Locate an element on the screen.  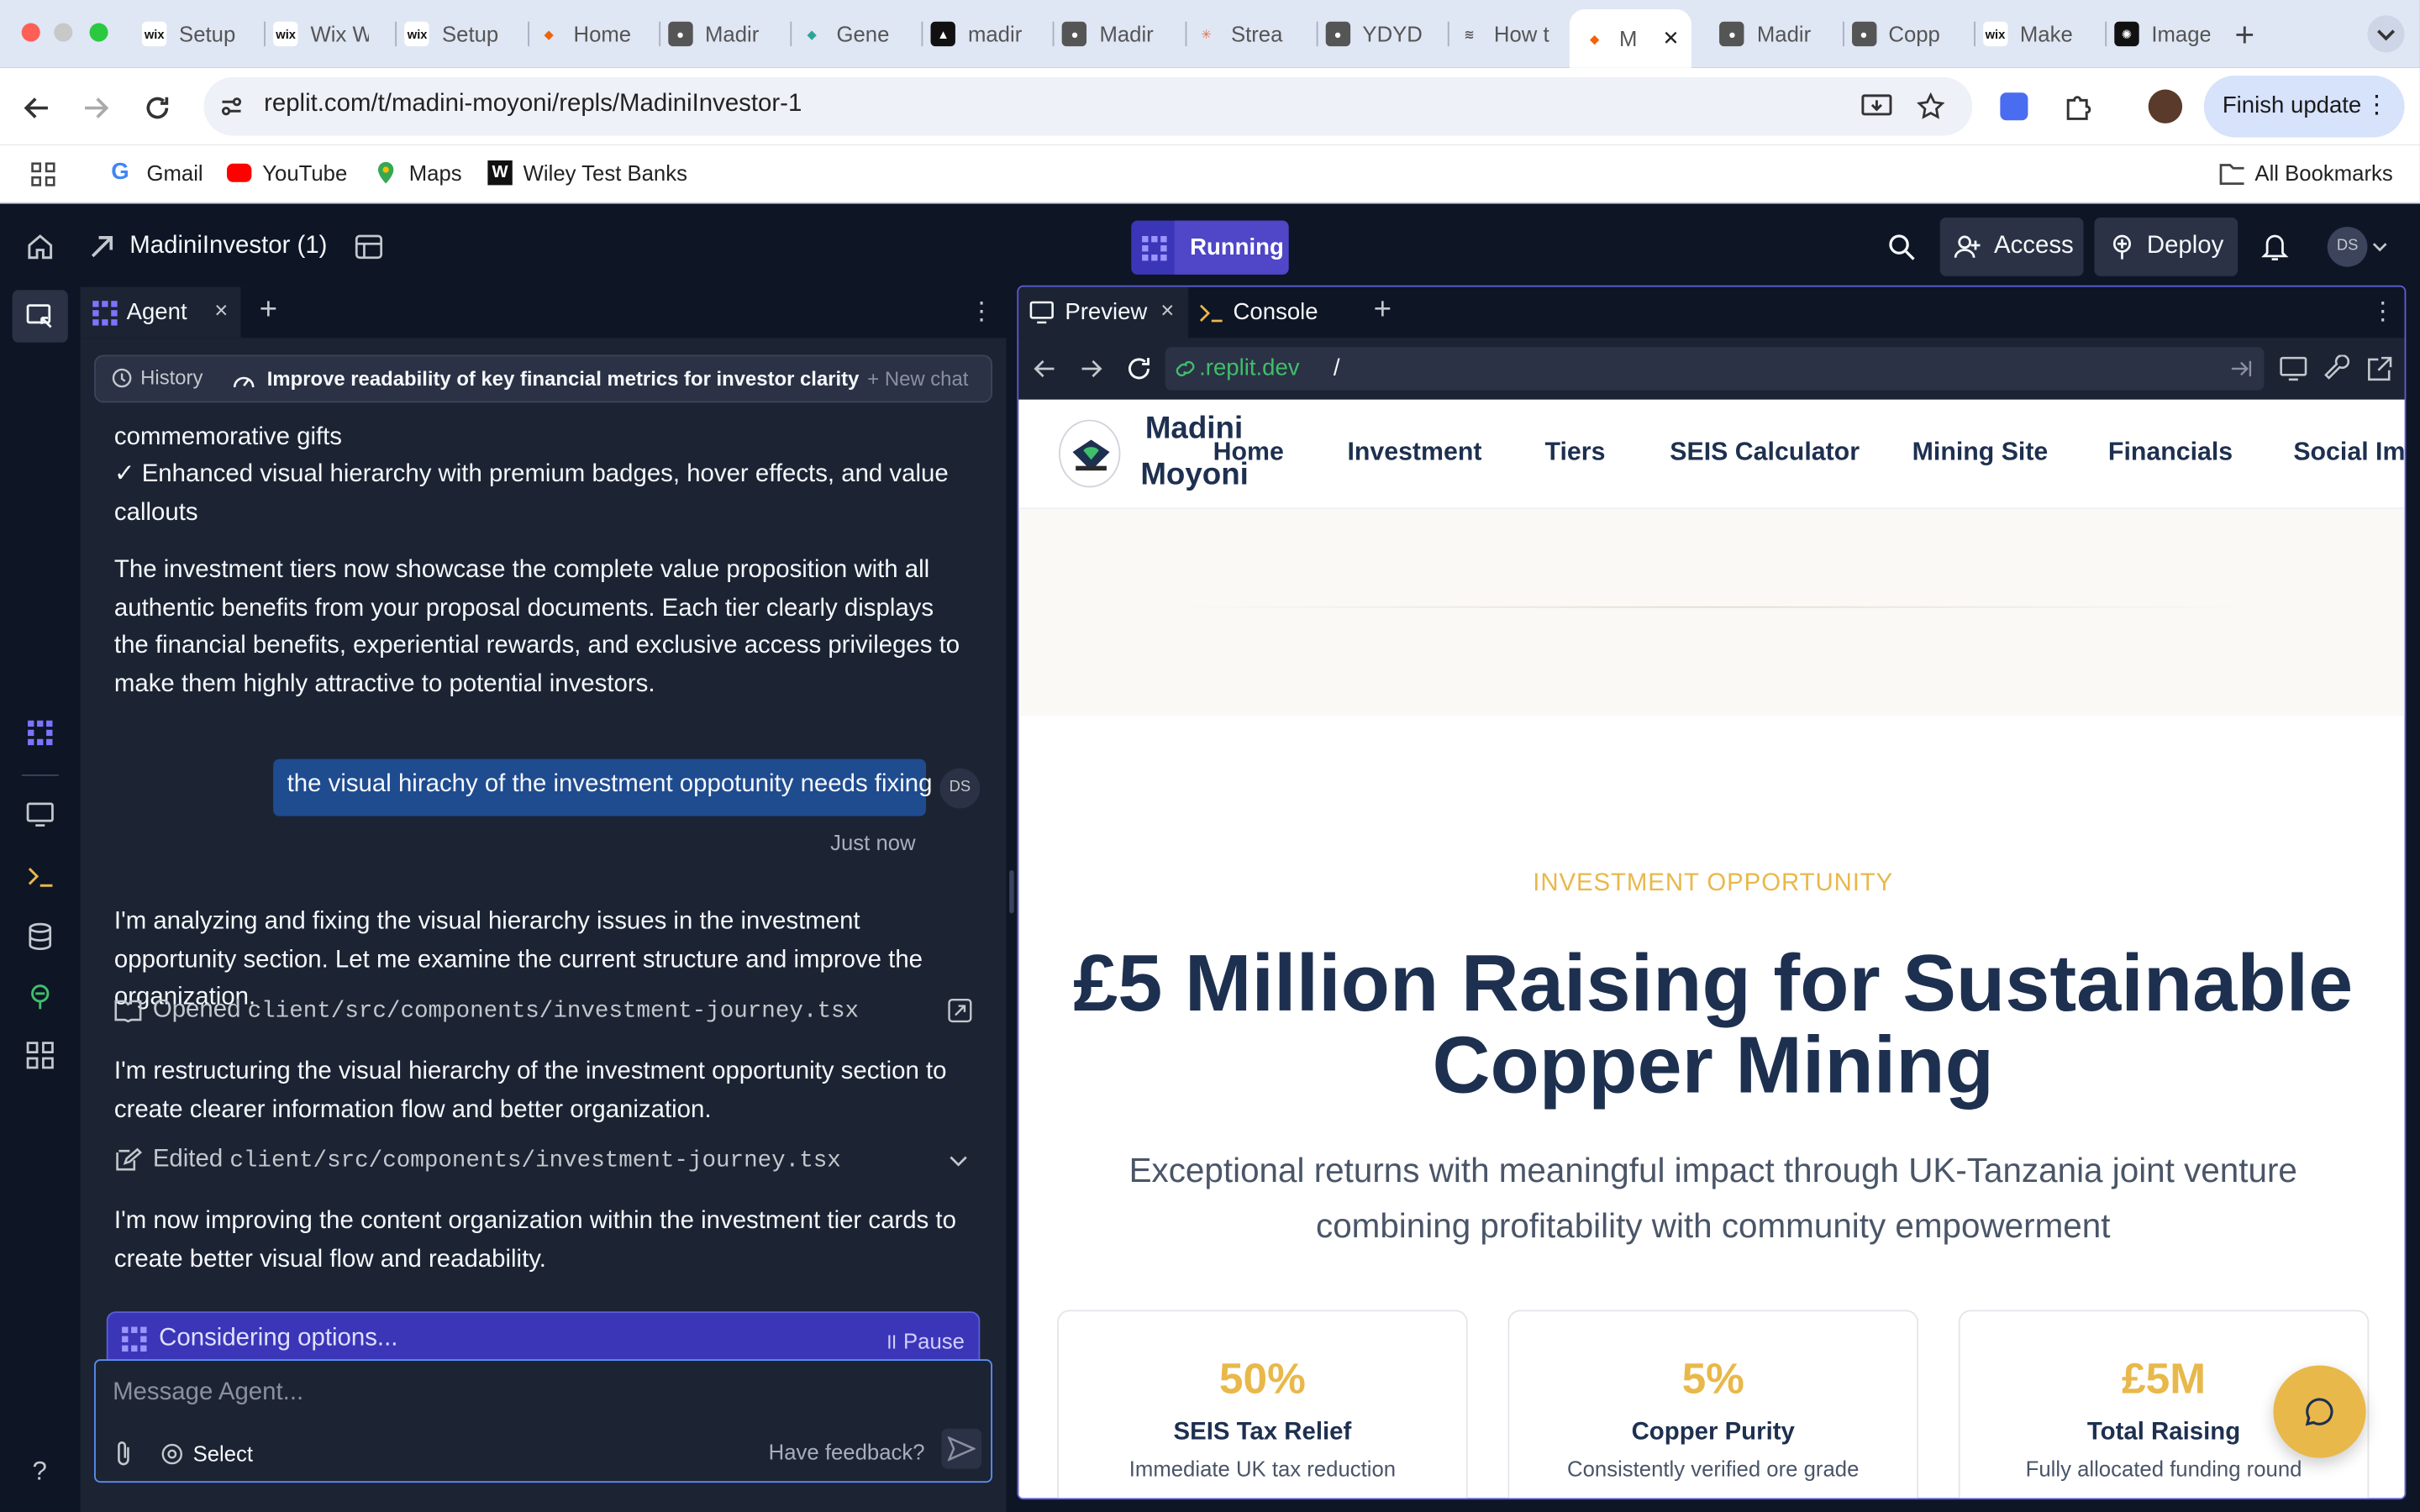
bookmark-youtube: YouTube is located at coordinates (286, 172).